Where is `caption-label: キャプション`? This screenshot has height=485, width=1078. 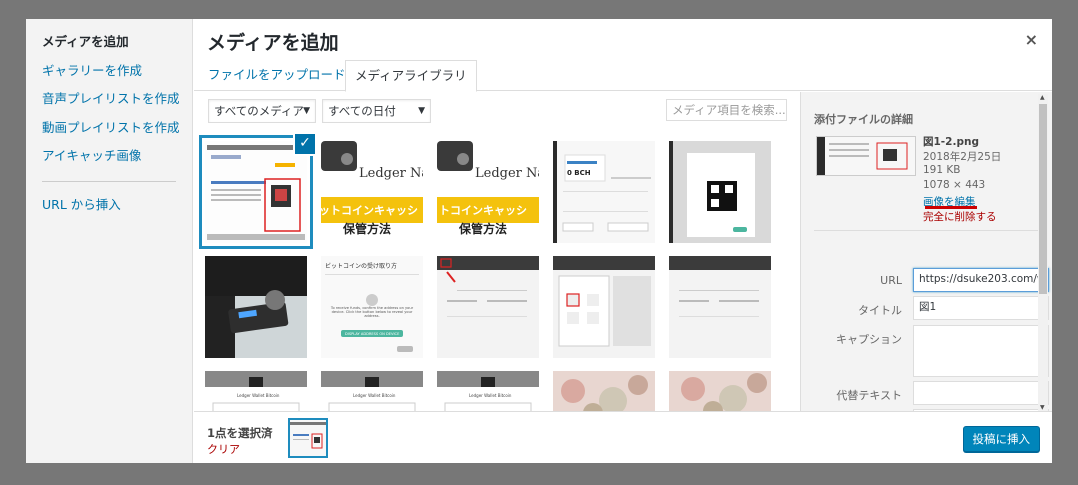
caption-label: キャプション is located at coordinates (869, 339).